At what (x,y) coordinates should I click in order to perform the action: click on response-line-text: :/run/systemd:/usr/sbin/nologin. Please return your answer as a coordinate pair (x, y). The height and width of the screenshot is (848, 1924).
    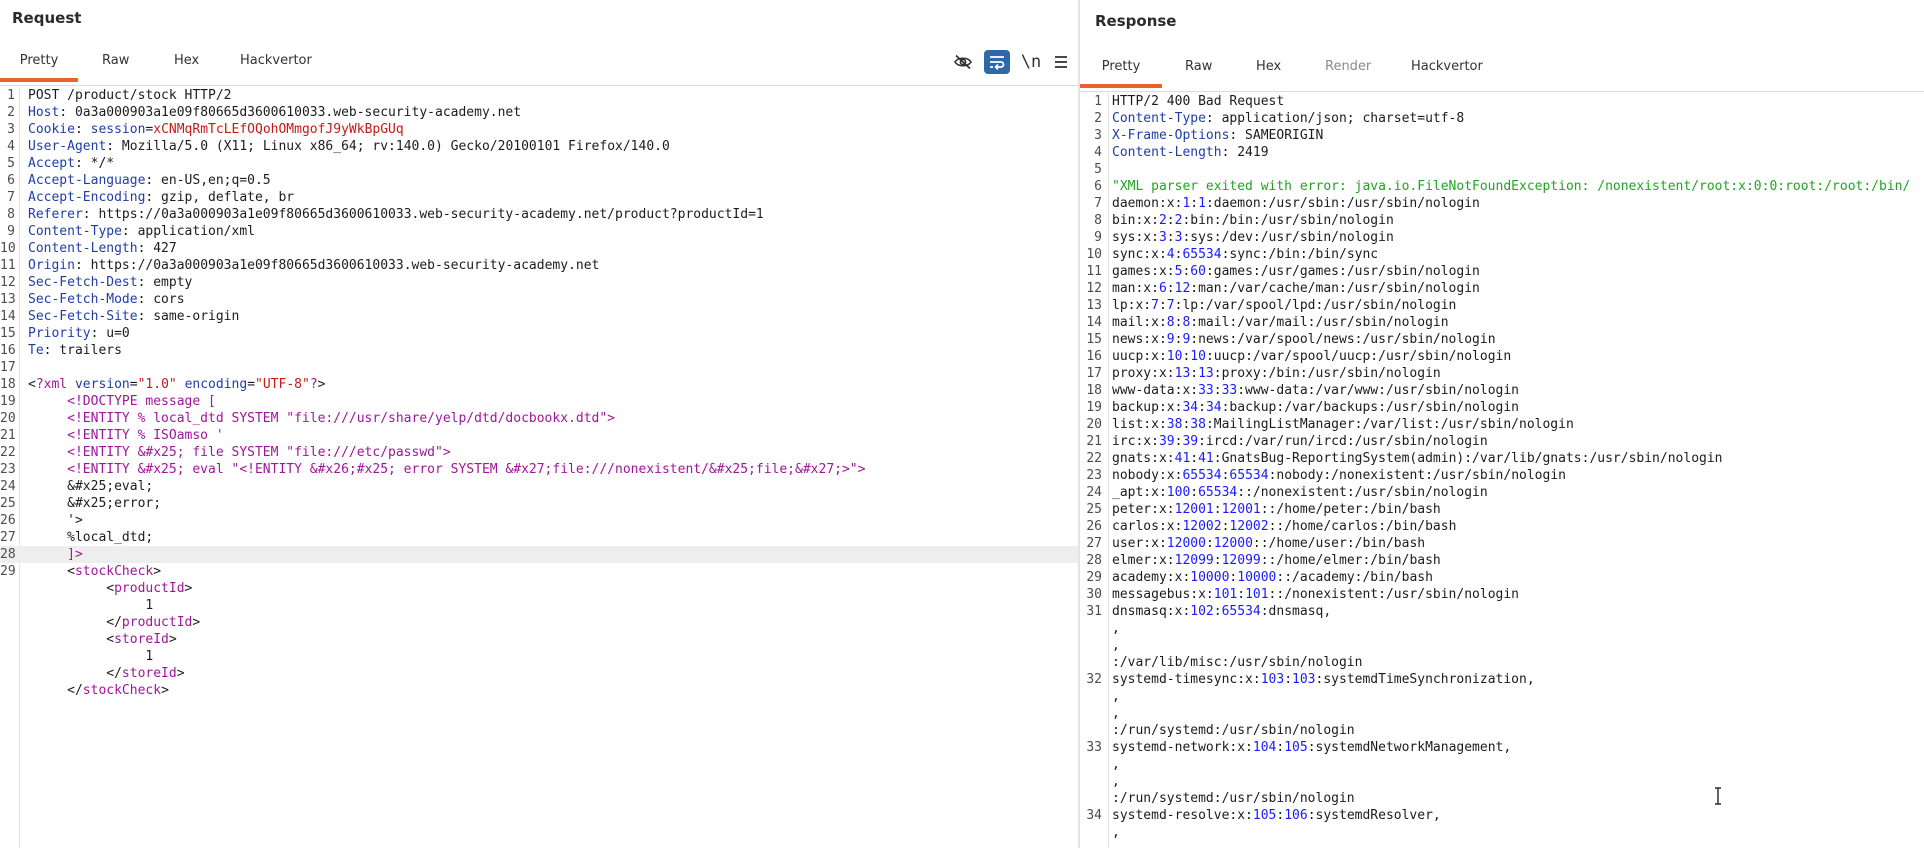
    Looking at the image, I should click on (1233, 798).